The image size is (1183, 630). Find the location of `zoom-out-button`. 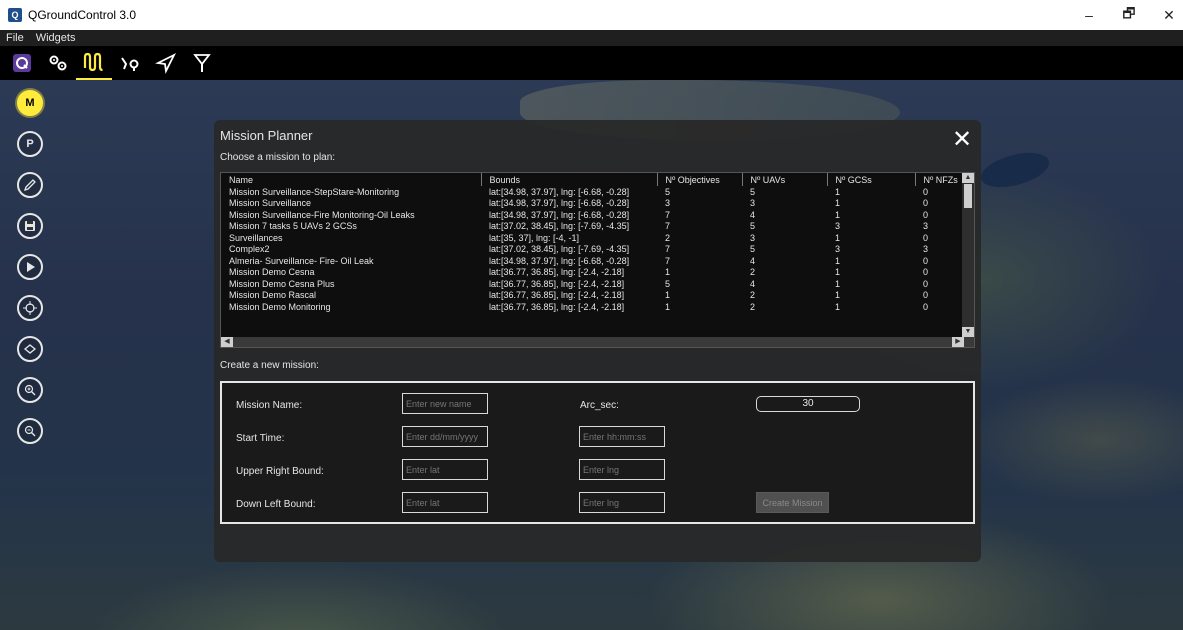

zoom-out-button is located at coordinates (30, 431).